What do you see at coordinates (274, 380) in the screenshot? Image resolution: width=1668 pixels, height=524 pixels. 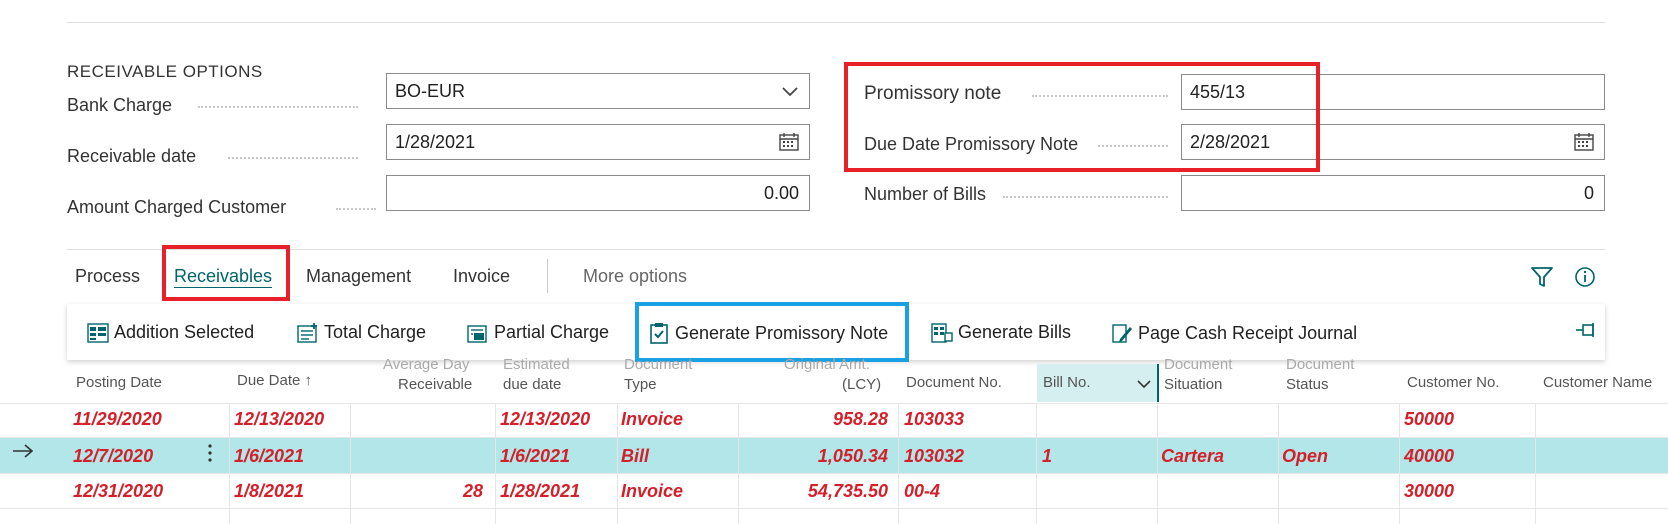 I see `col-due-date: Due Date ↑` at bounding box center [274, 380].